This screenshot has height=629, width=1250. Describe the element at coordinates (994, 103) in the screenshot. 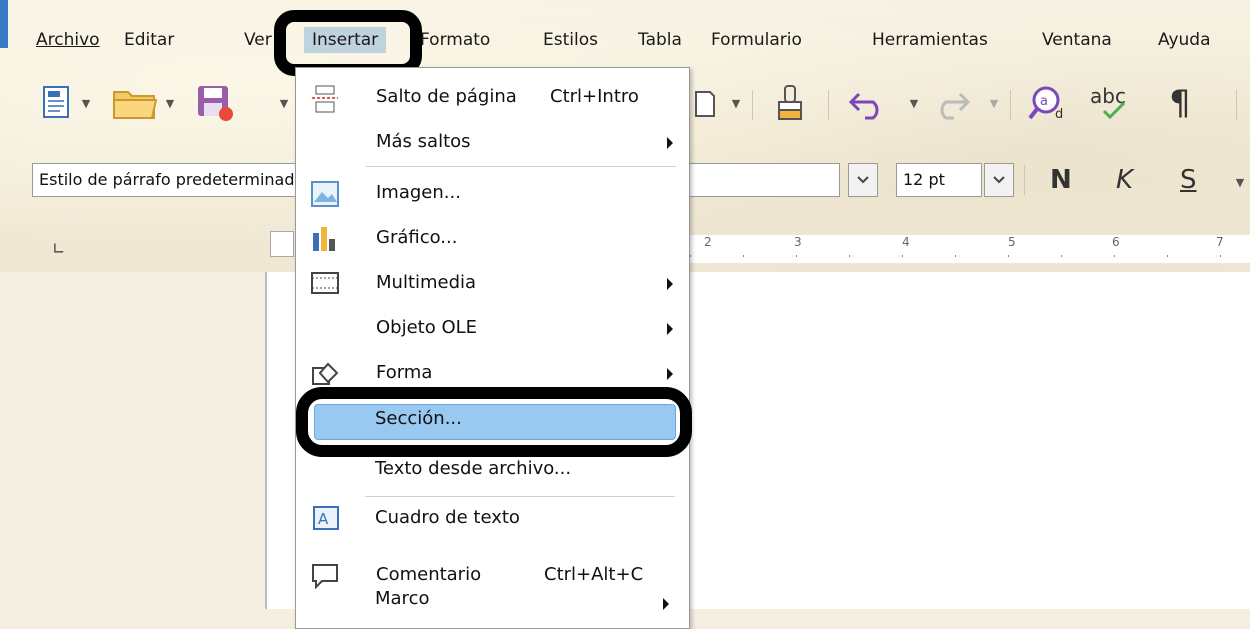

I see `redo-dropdown-caret: ▼` at that location.